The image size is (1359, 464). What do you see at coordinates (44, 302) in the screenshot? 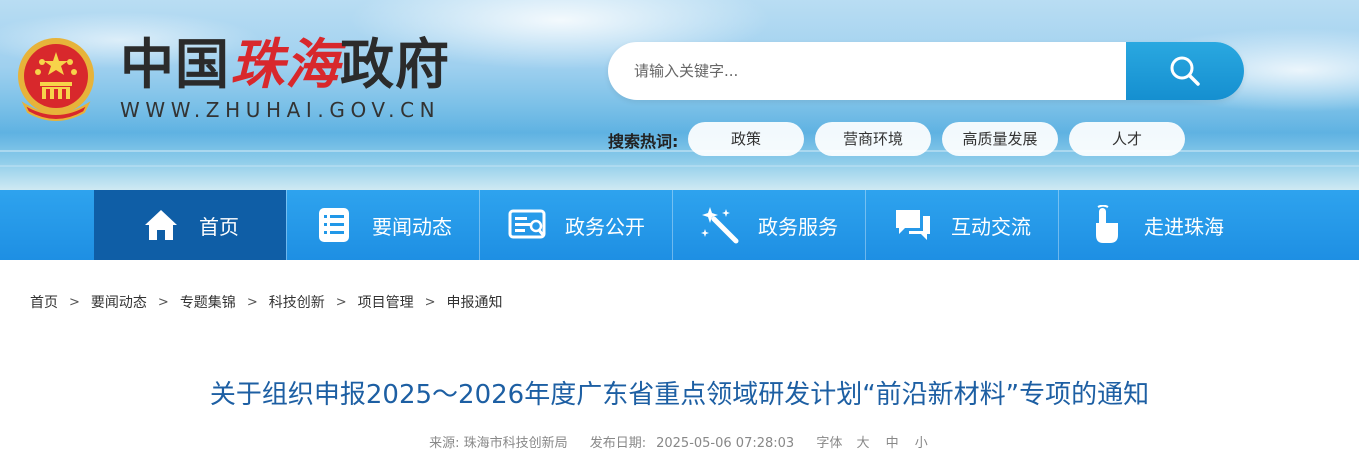
I see `breadcrumb-item-home: 首页` at bounding box center [44, 302].